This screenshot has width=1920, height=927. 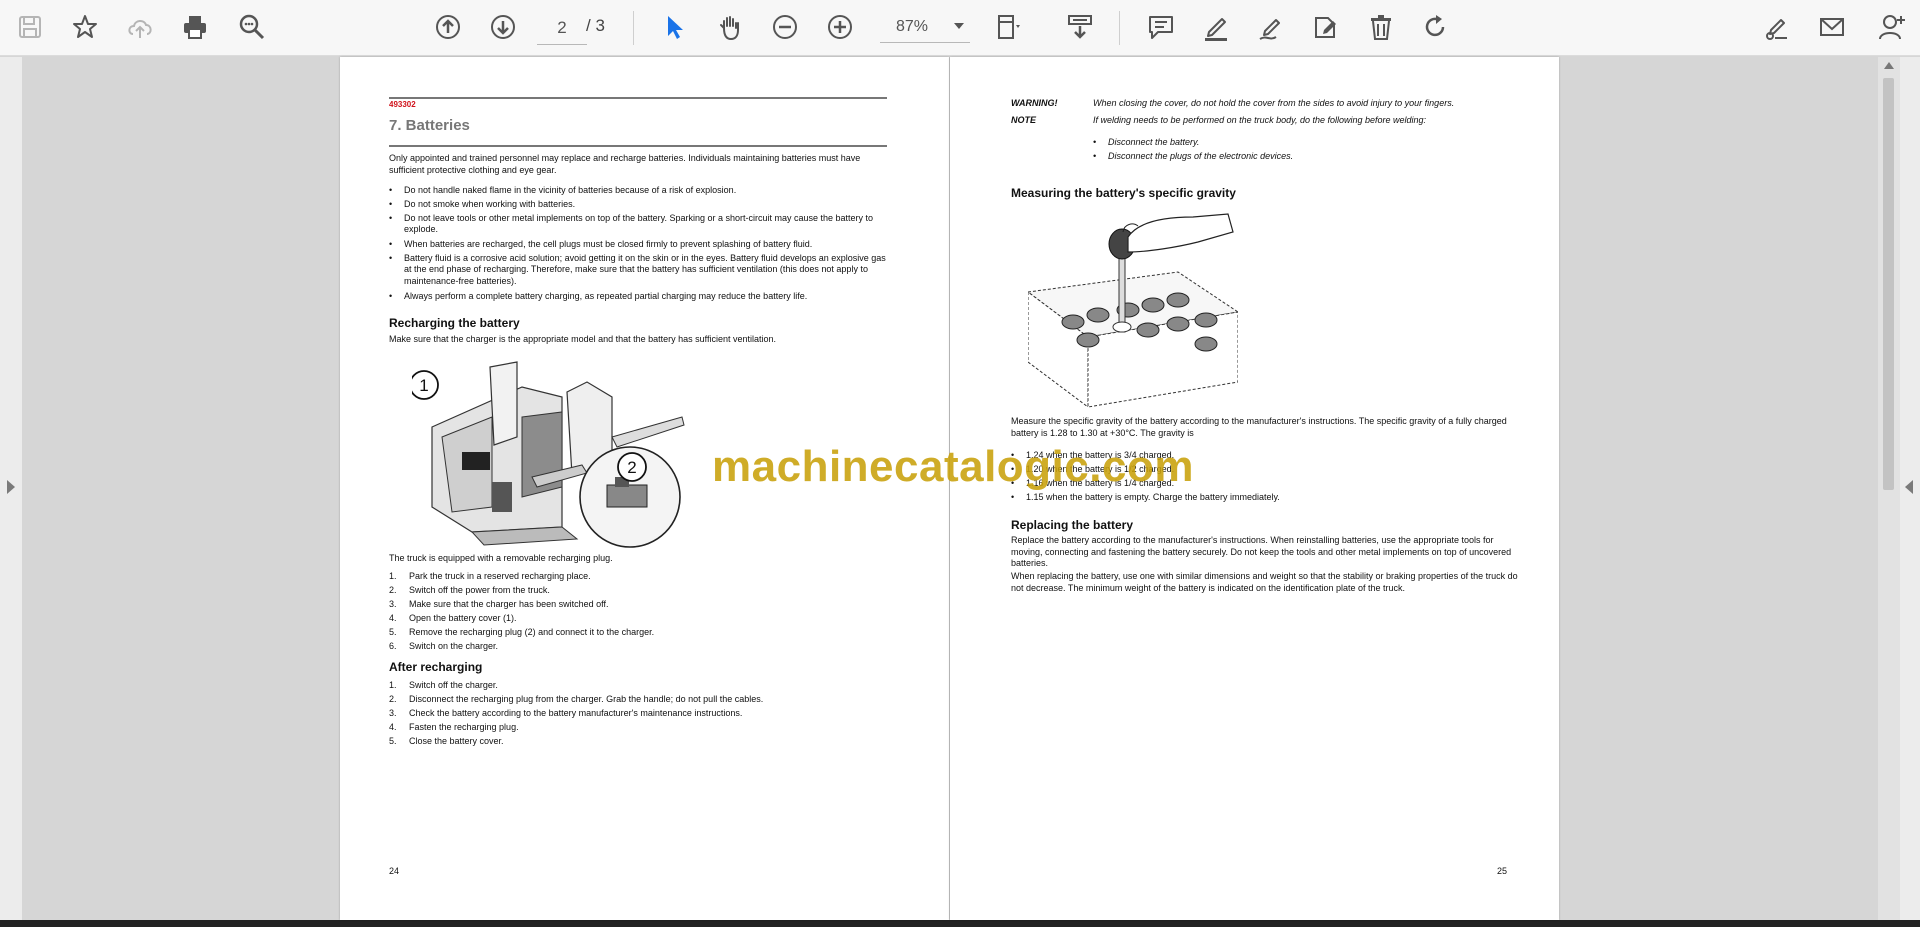 What do you see at coordinates (85, 27) in the screenshot?
I see `bookmark-star-icon` at bounding box center [85, 27].